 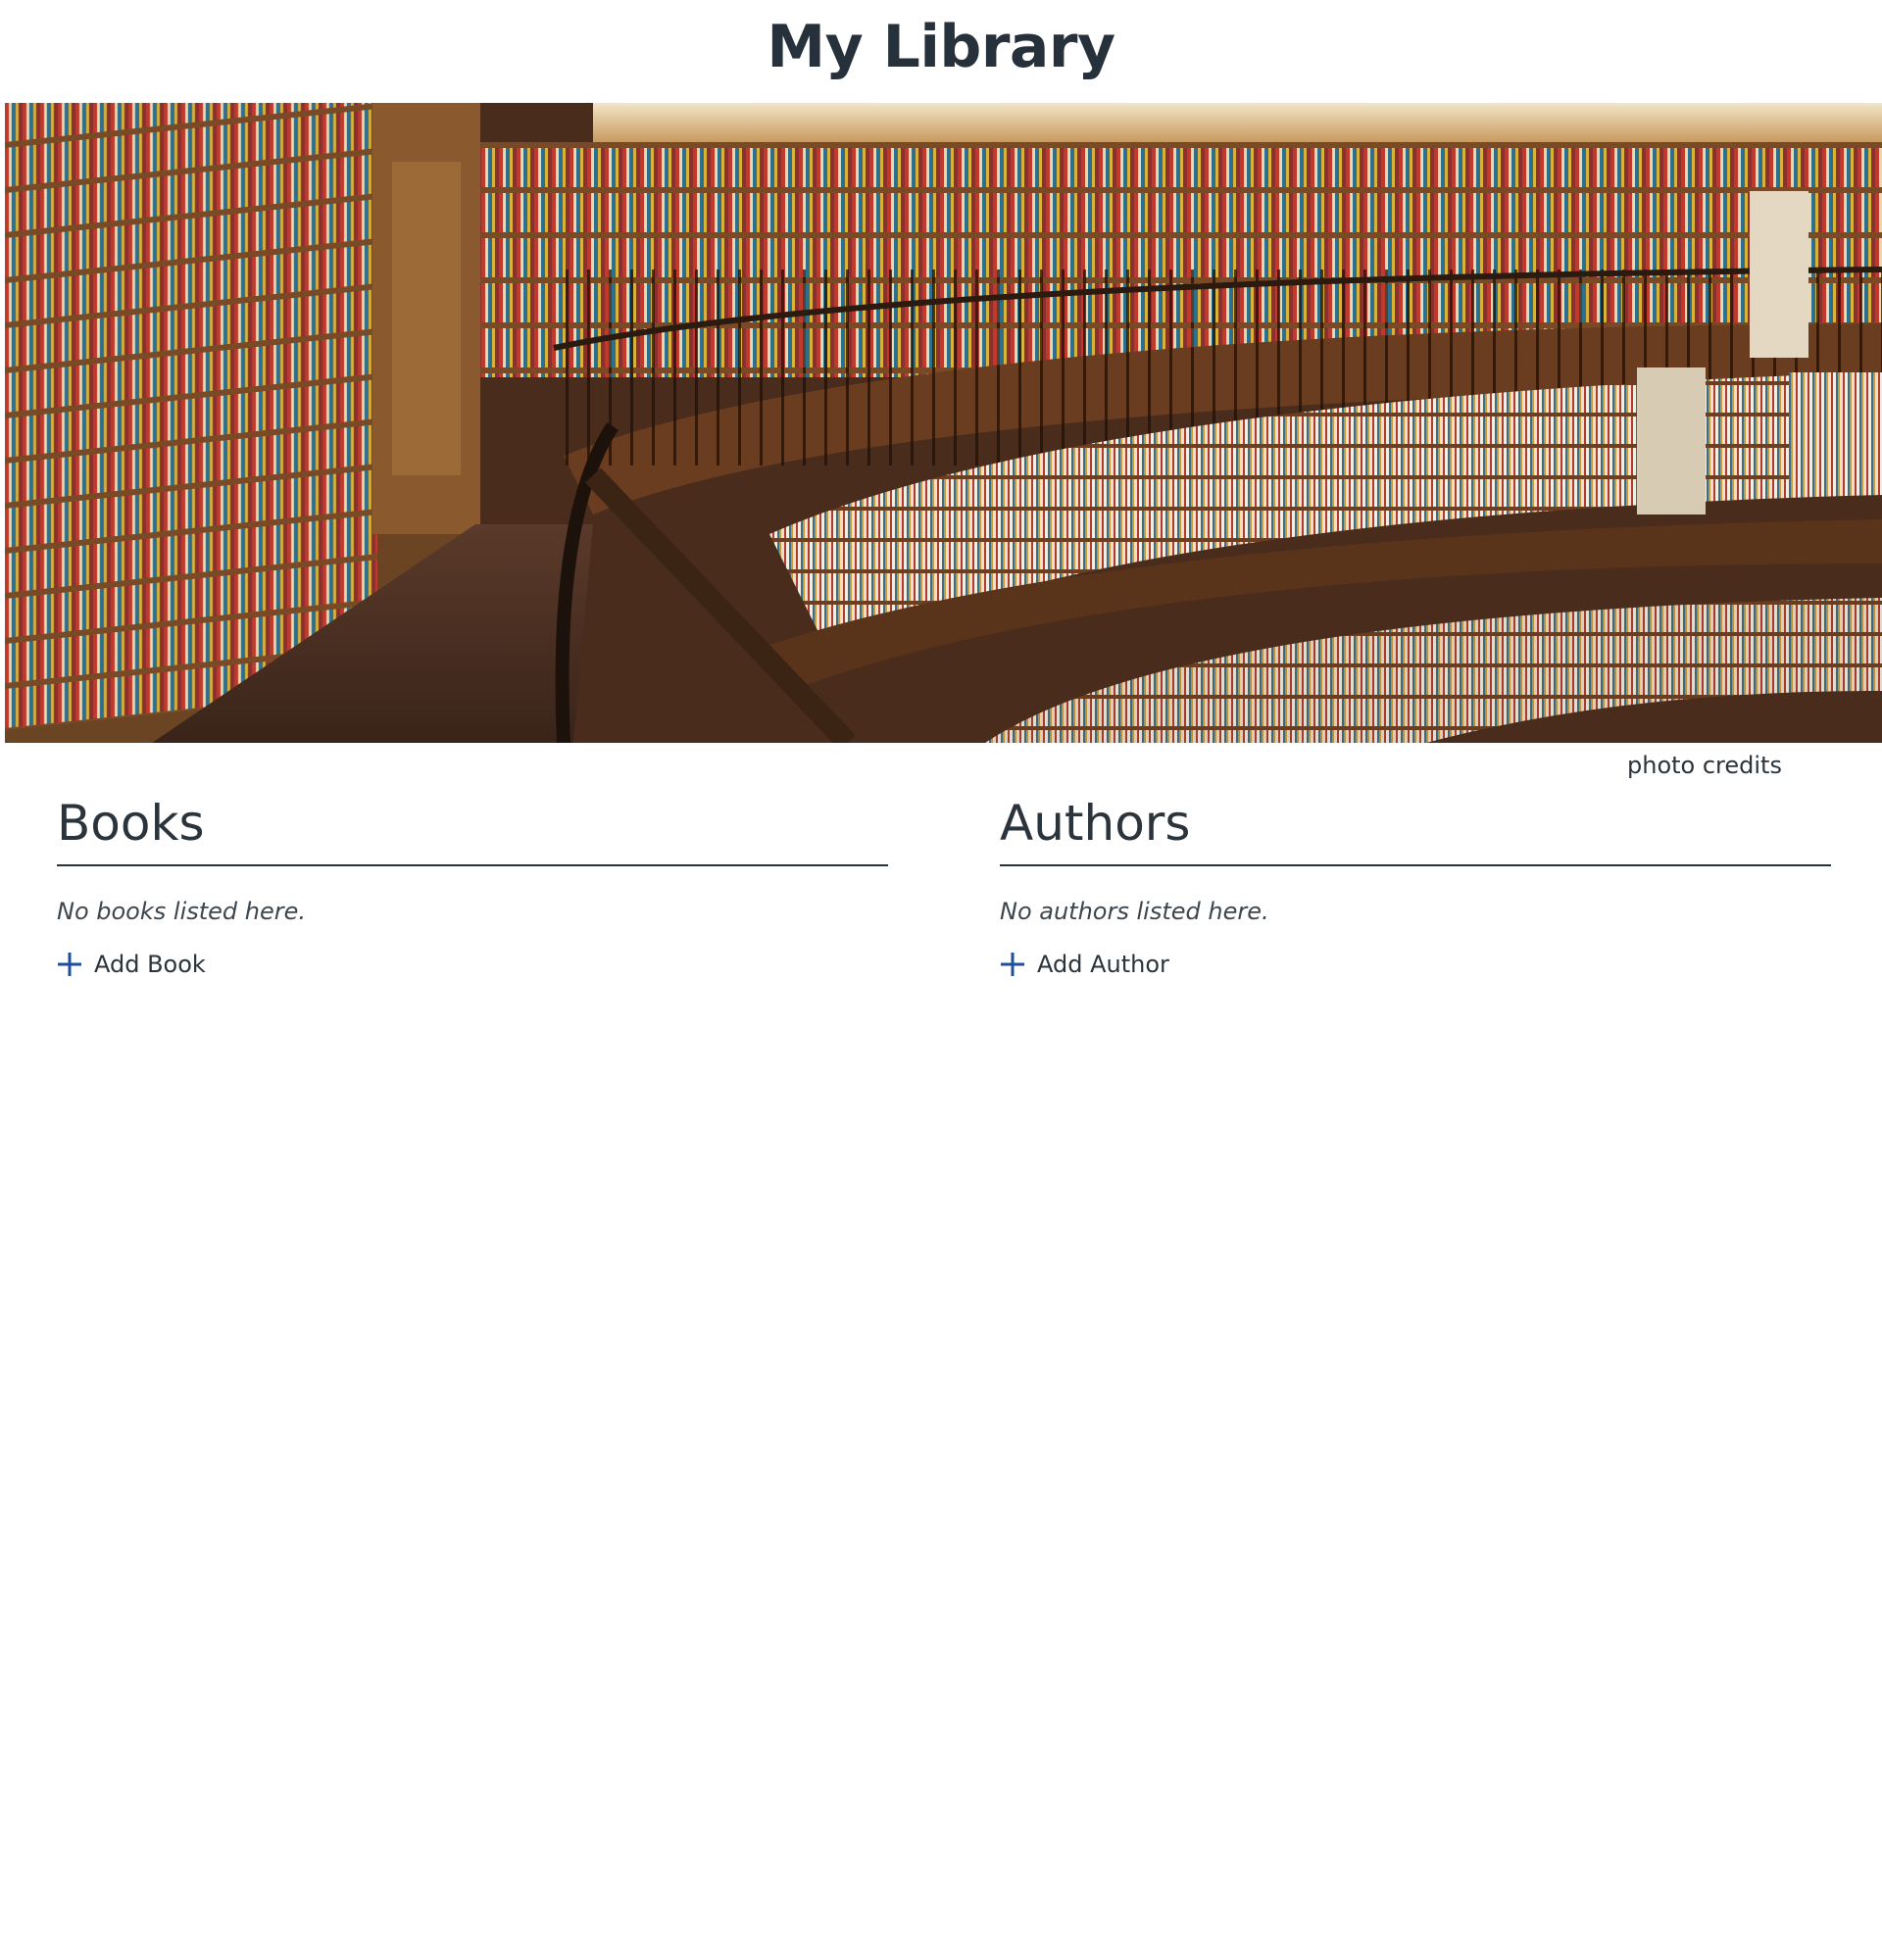 What do you see at coordinates (1416, 964) in the screenshot?
I see `add-author-button: Add Author` at bounding box center [1416, 964].